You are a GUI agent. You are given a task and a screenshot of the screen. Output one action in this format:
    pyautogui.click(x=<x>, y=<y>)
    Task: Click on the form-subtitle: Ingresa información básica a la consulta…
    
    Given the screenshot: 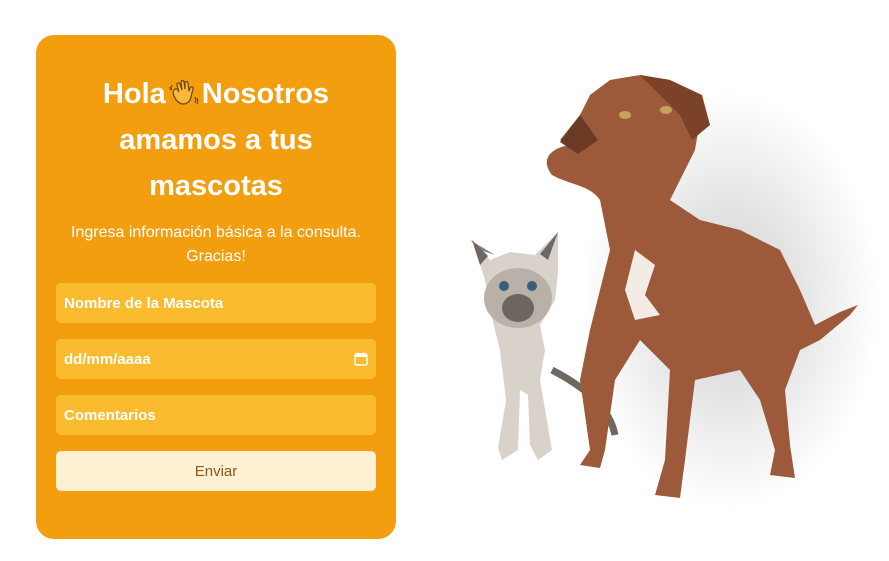 What is the action you would take?
    pyautogui.click(x=216, y=244)
    